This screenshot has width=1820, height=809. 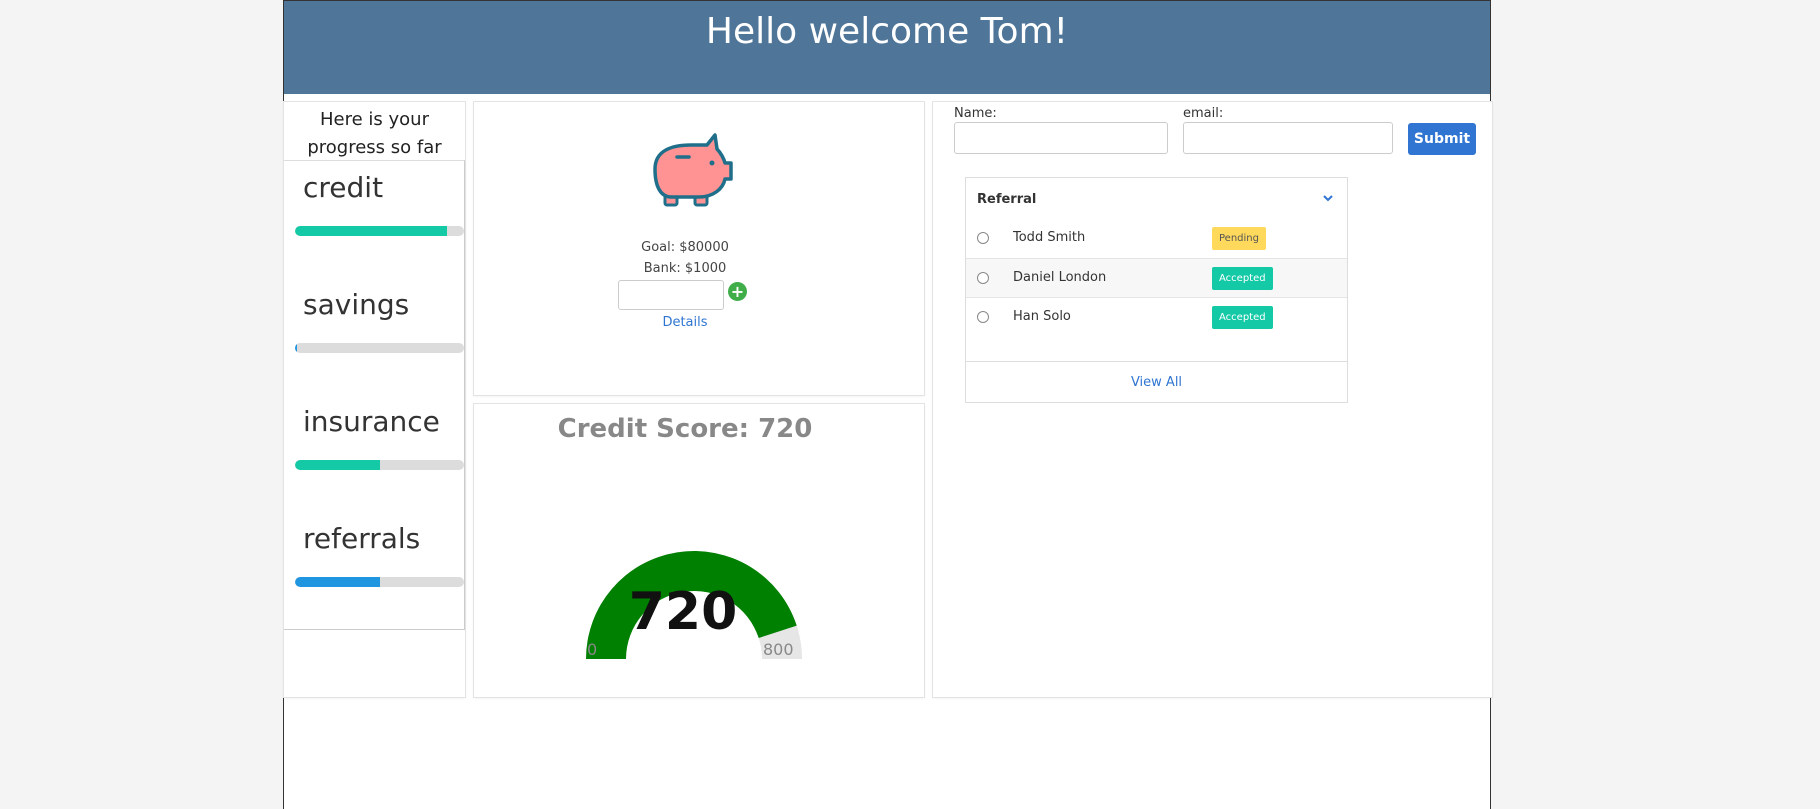 I want to click on plus-circle-icon: +, so click(x=737, y=291).